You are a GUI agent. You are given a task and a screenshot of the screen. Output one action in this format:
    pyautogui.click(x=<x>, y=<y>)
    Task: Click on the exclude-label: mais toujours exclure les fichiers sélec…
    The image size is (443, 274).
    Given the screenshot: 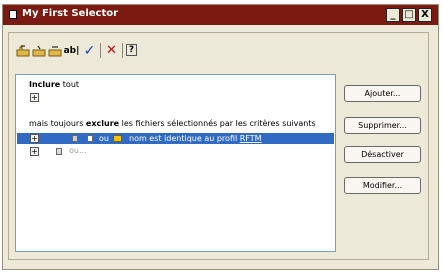 What is the action you would take?
    pyautogui.click(x=172, y=123)
    